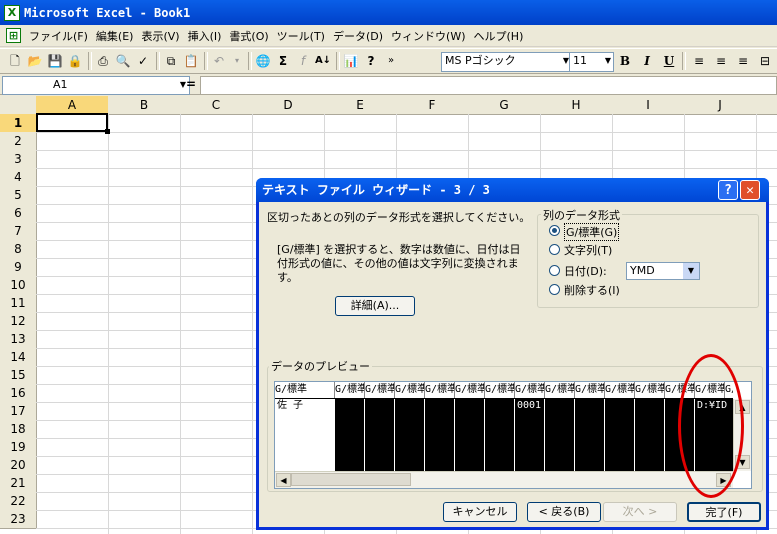 This screenshot has width=777, height=534. Describe the element at coordinates (669, 61) in the screenshot. I see `underline-button: U` at that location.